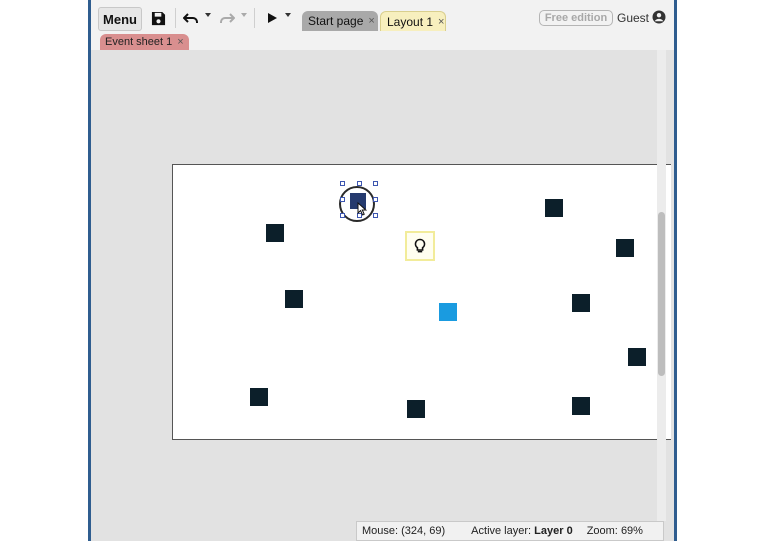 This screenshot has width=763, height=541. What do you see at coordinates (576, 18) in the screenshot?
I see `free-edition-badge: Free edition` at bounding box center [576, 18].